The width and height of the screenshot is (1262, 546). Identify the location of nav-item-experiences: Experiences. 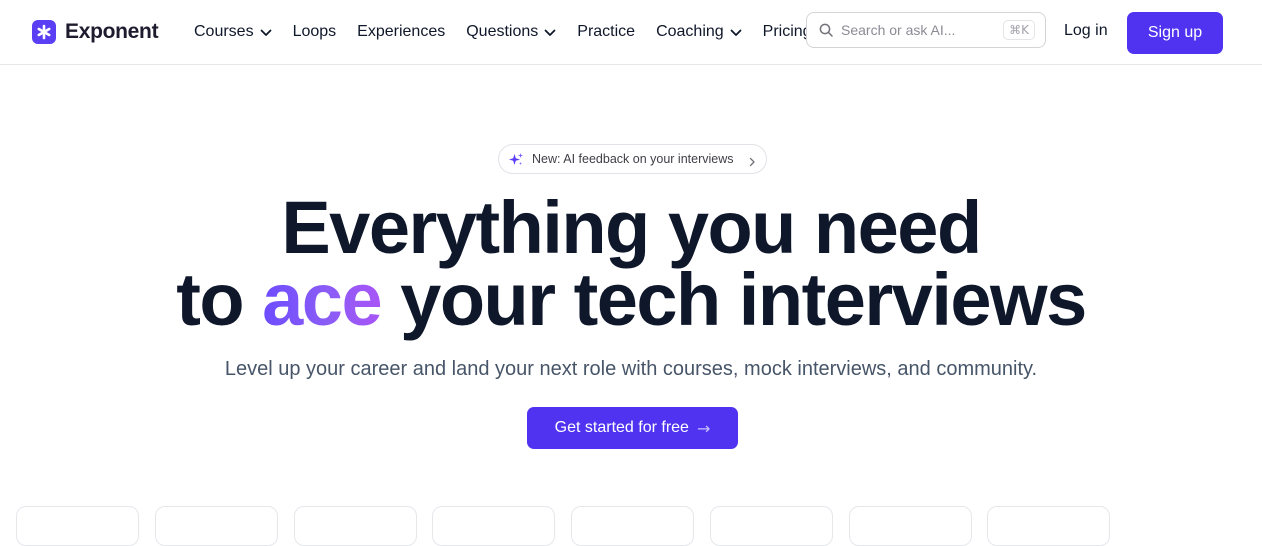
(401, 32).